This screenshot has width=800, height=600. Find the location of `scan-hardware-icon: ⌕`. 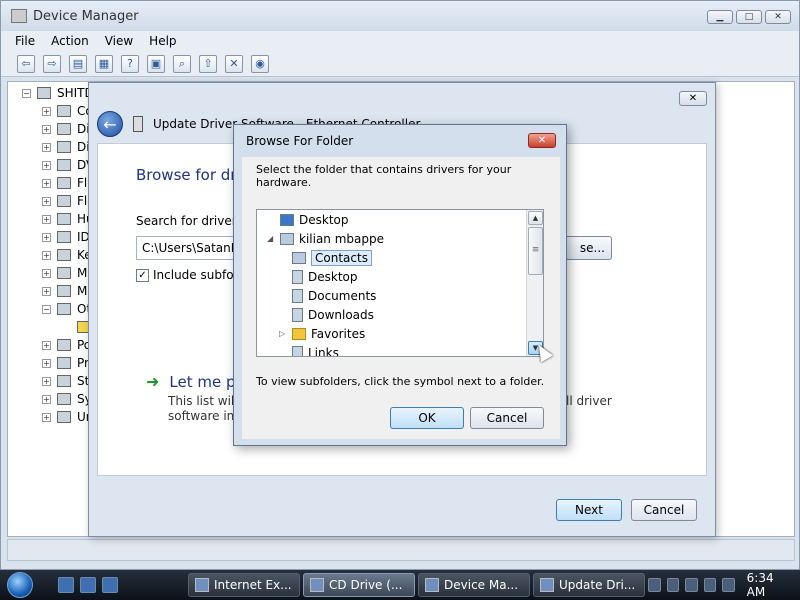

scan-hardware-icon: ⌕ is located at coordinates (182, 63).